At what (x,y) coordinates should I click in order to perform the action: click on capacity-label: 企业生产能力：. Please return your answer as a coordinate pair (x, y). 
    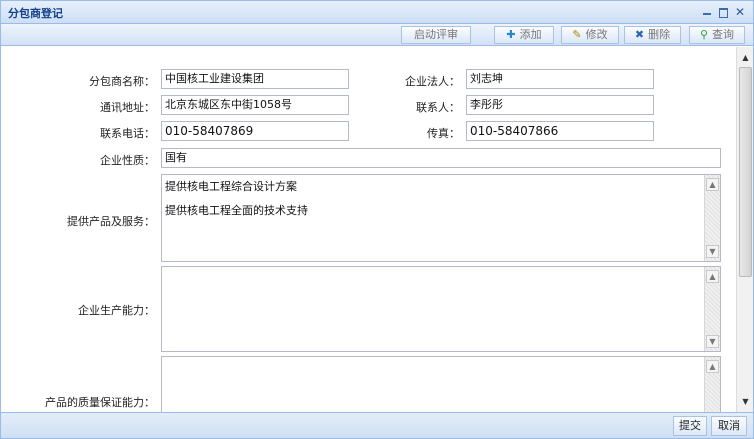
    Looking at the image, I should click on (116, 310).